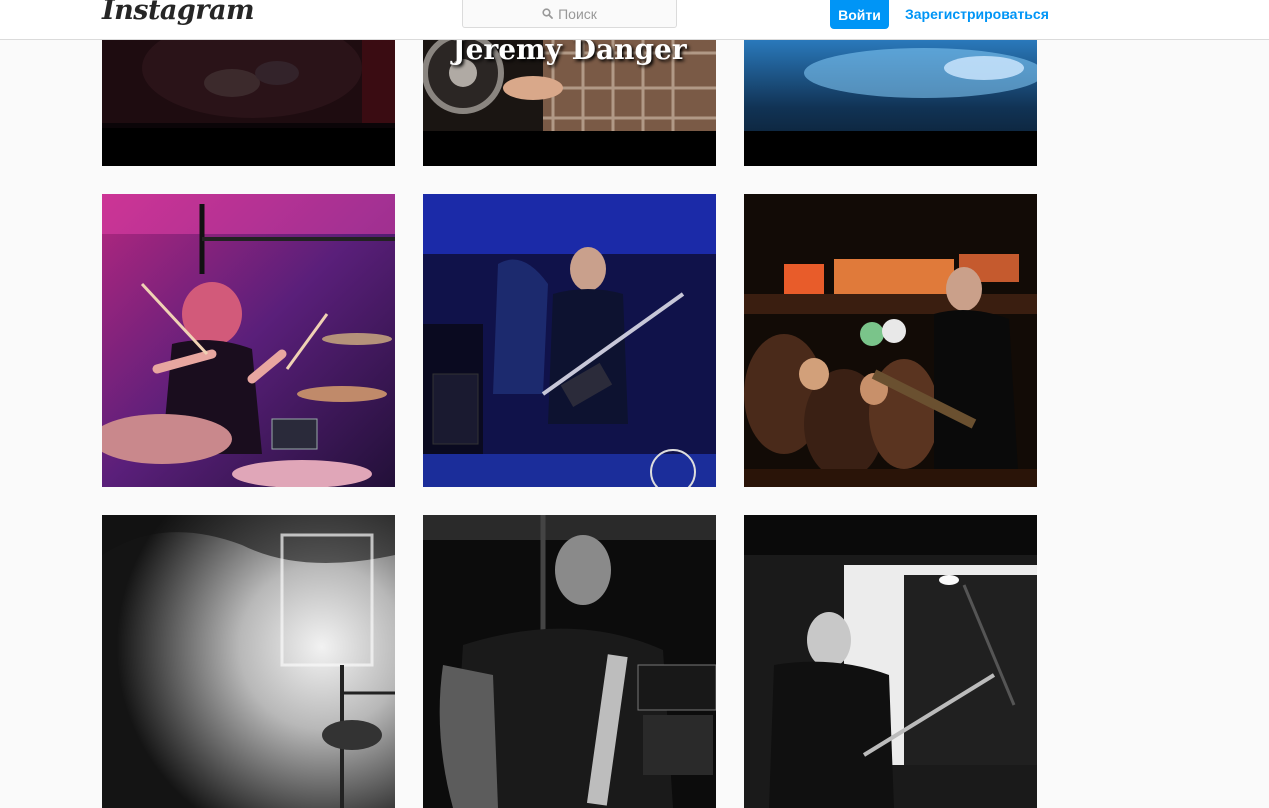  I want to click on search-icon, so click(547, 13).